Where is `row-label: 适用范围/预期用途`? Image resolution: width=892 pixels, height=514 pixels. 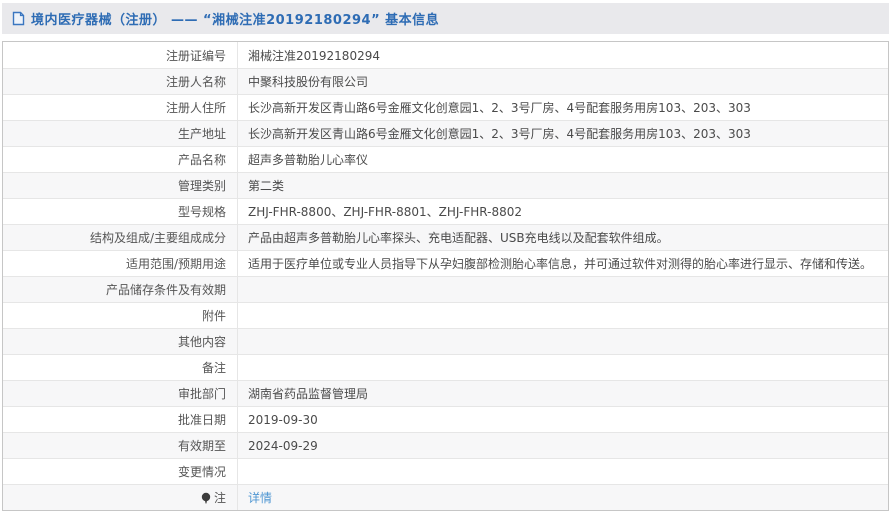 row-label: 适用范围/预期用途 is located at coordinates (120, 263).